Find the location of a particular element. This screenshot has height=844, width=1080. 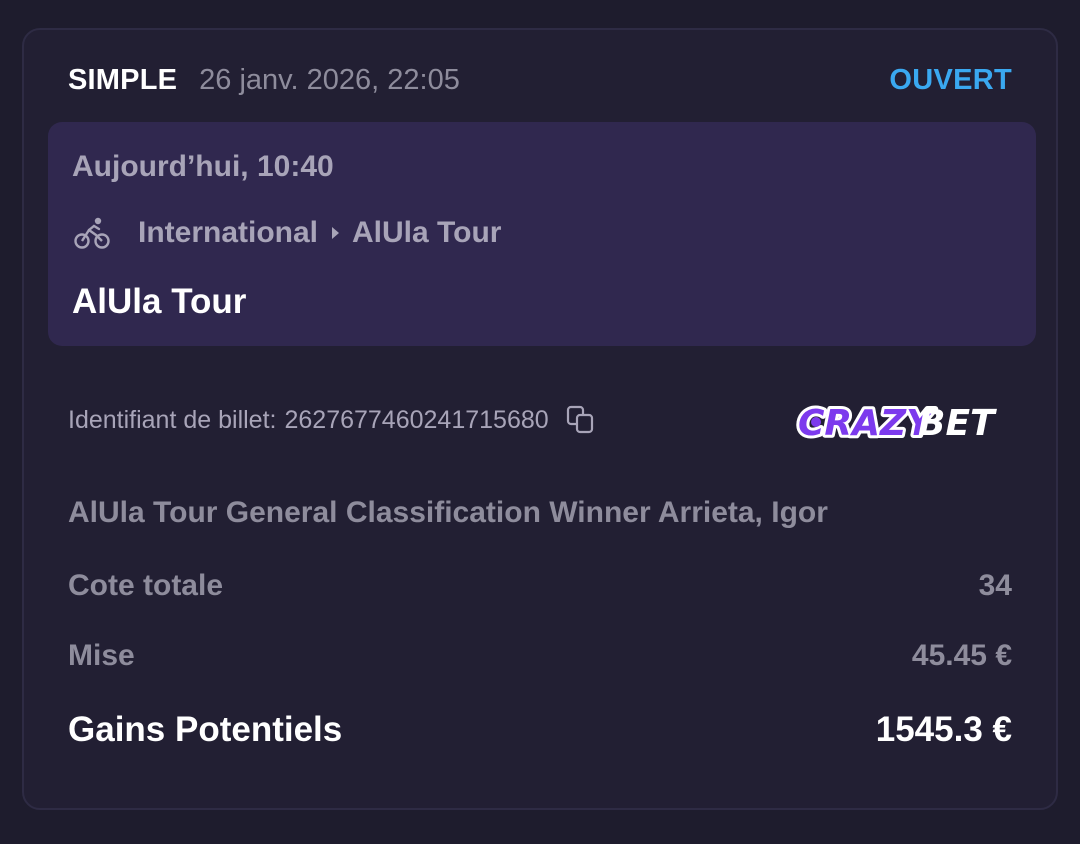

event-category: International is located at coordinates (228, 232).